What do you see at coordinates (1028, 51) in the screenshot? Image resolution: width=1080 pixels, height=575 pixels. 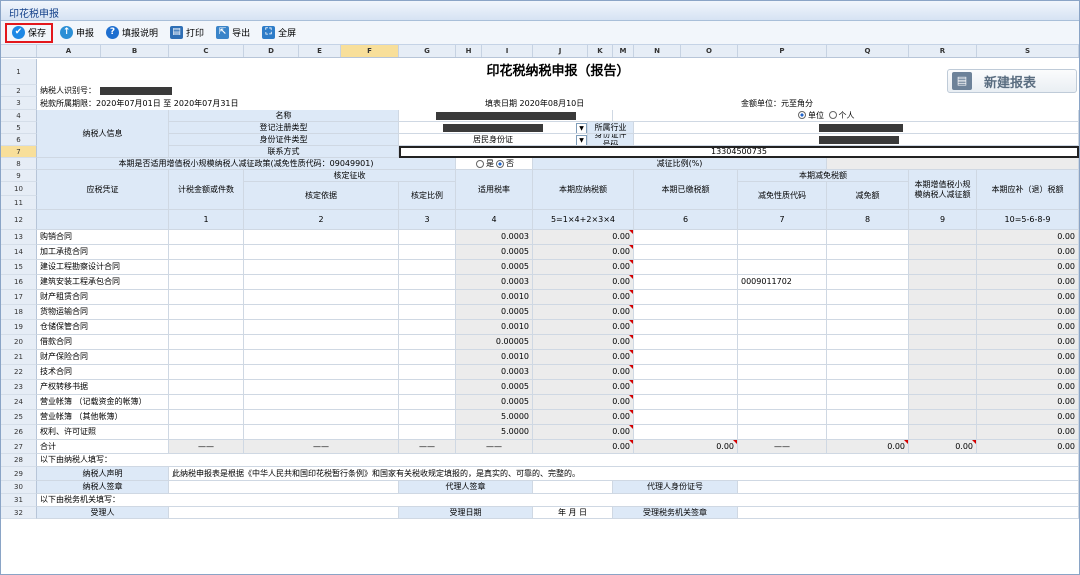 I see `column-header-S: S` at bounding box center [1028, 51].